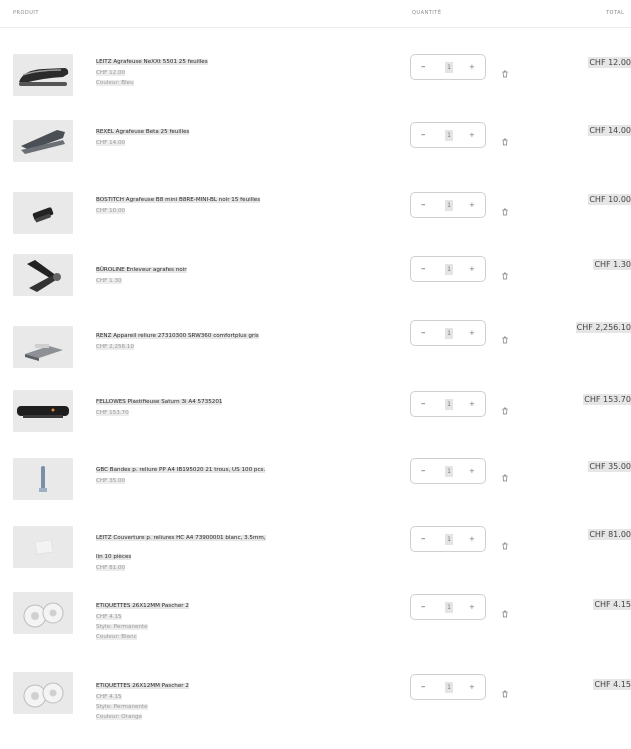 This screenshot has width=631, height=749. Describe the element at coordinates (43, 213) in the screenshot. I see `mini-stapler-icon` at that location.